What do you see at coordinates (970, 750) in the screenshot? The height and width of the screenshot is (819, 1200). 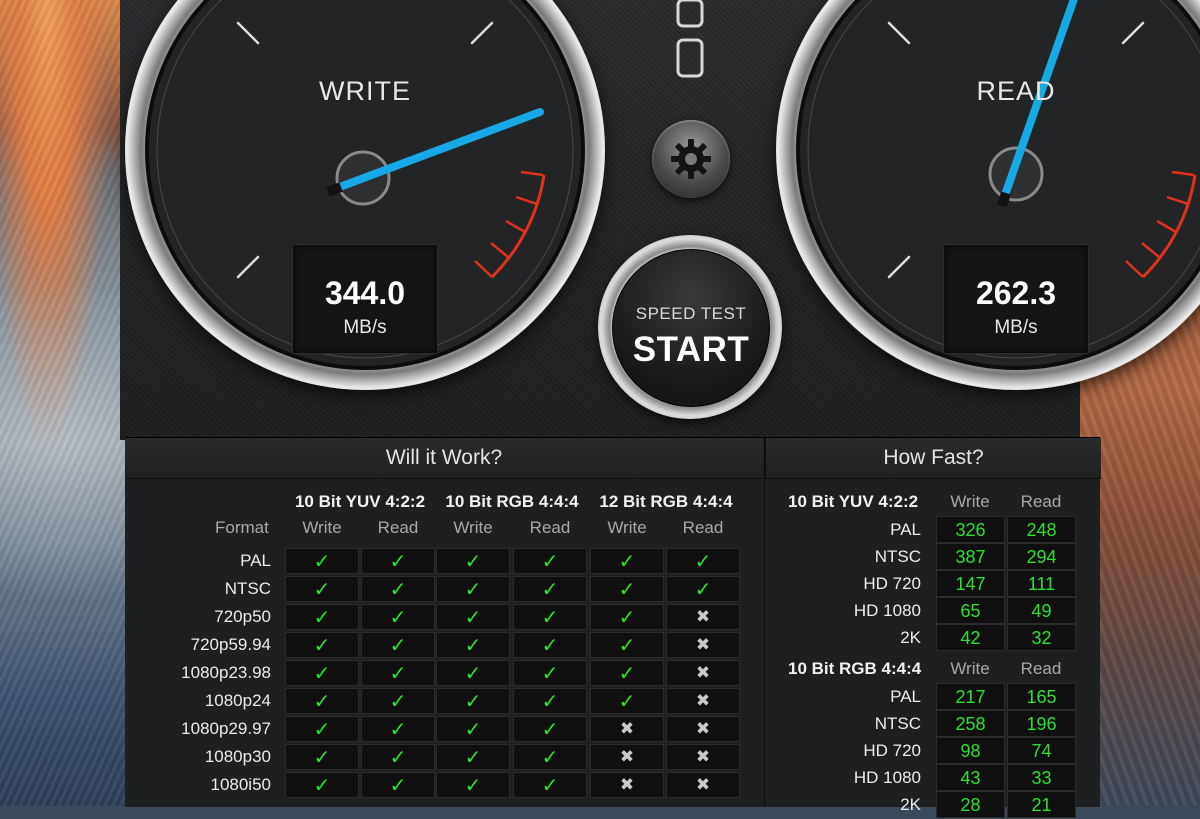 I see `fps-write-cell: 98` at bounding box center [970, 750].